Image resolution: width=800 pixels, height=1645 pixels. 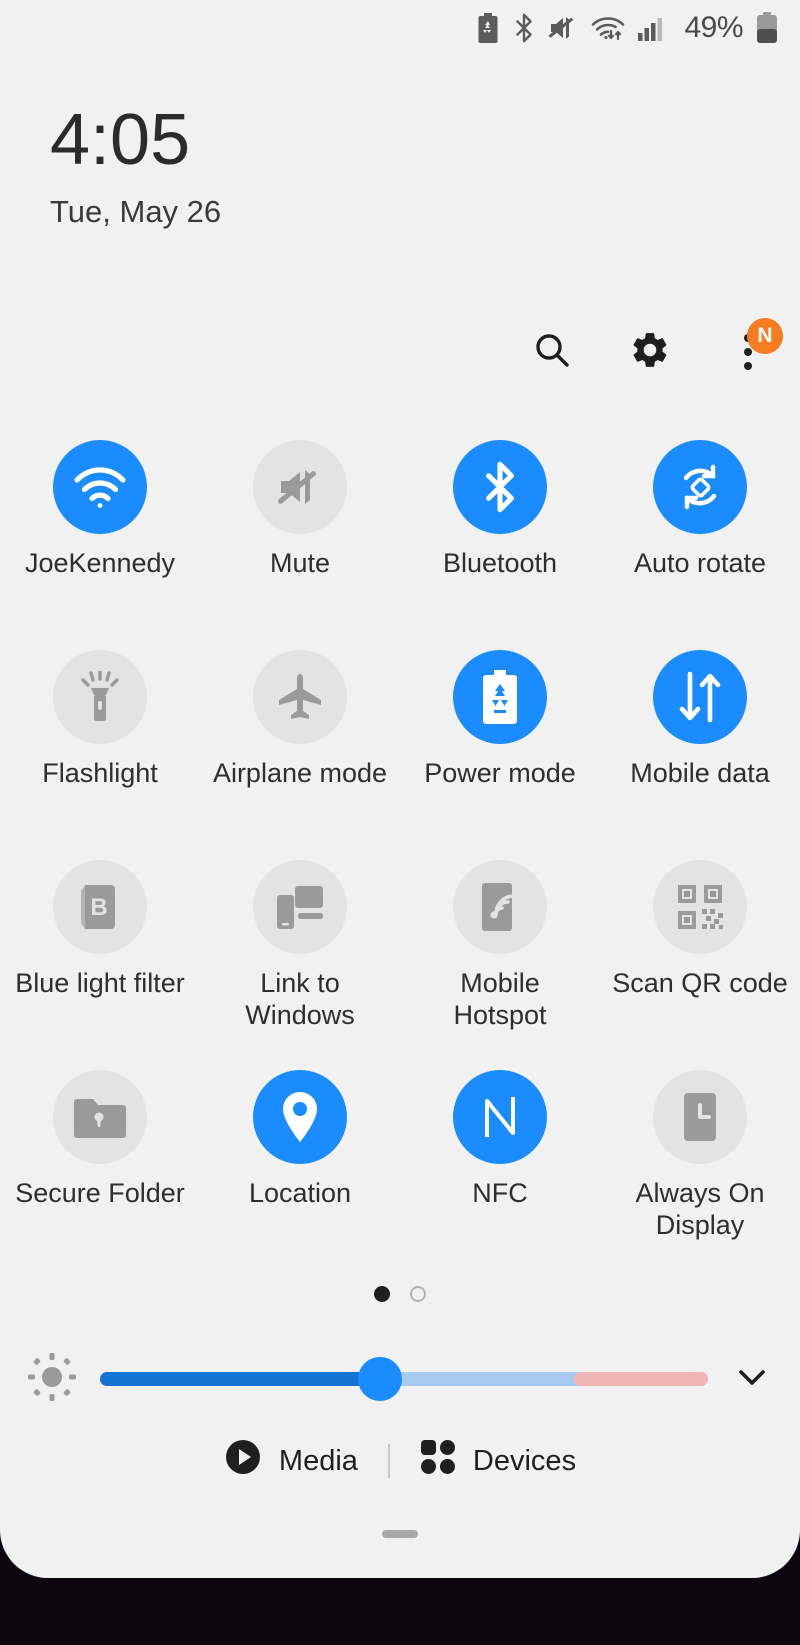 I want to click on devices-button: Devices, so click(x=498, y=1461).